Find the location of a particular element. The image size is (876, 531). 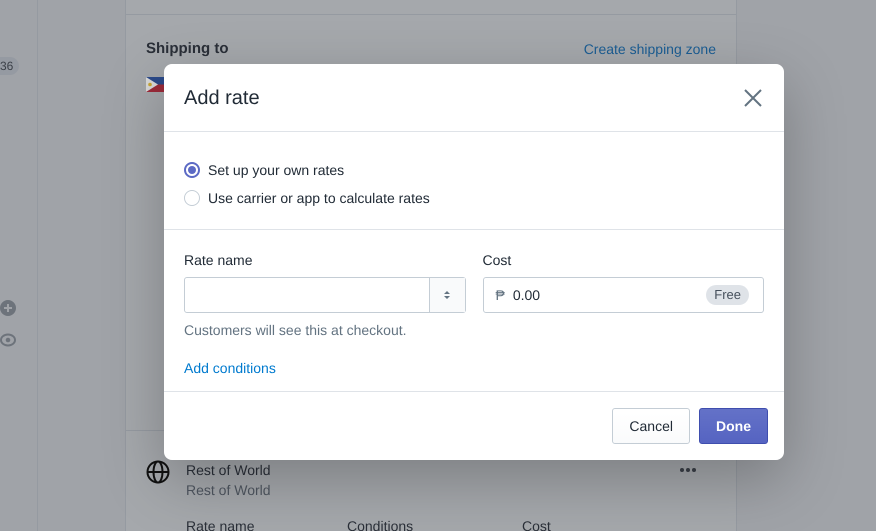

free-tag: Free is located at coordinates (727, 295).